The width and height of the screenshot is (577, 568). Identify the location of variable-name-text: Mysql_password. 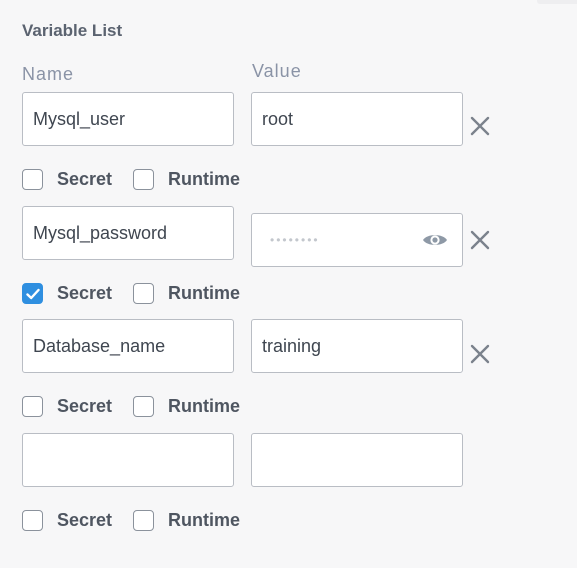
(100, 232).